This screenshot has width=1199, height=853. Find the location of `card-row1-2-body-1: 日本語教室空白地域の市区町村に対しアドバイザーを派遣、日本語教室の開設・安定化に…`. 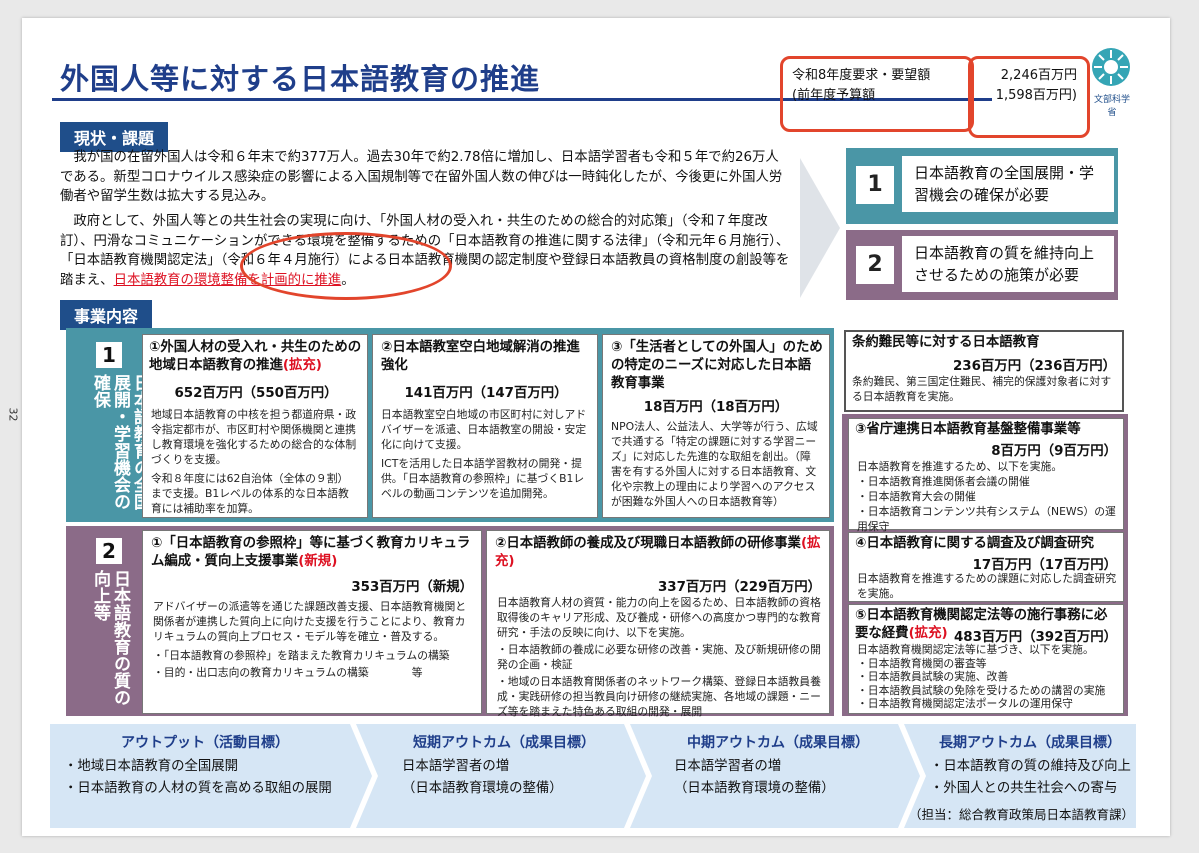

card-row1-2-body-1: 日本語教室空白地域の市区町村に対しアドバイザーを派遣、日本語教室の開設・安定化に… is located at coordinates (484, 429).